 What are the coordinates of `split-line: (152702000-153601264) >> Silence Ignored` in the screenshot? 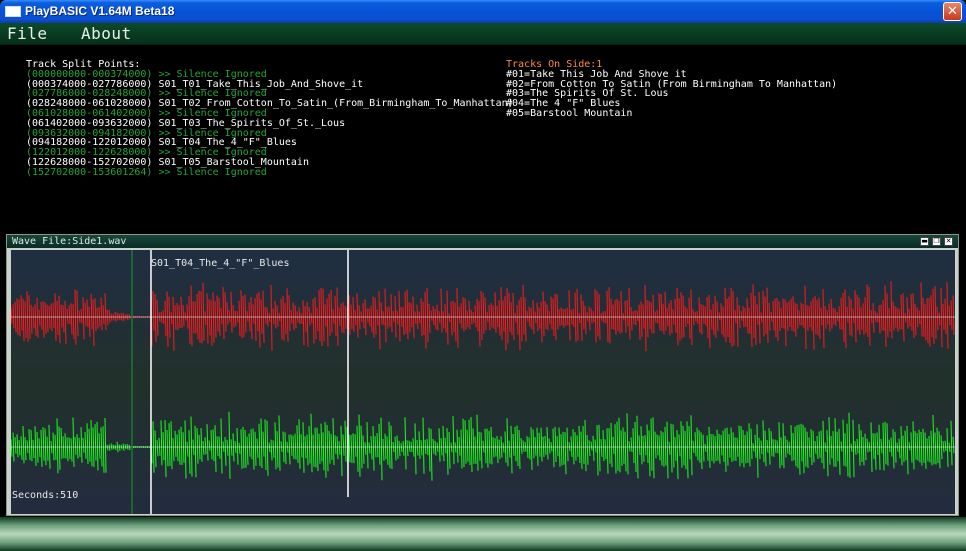 It's located at (146, 172).